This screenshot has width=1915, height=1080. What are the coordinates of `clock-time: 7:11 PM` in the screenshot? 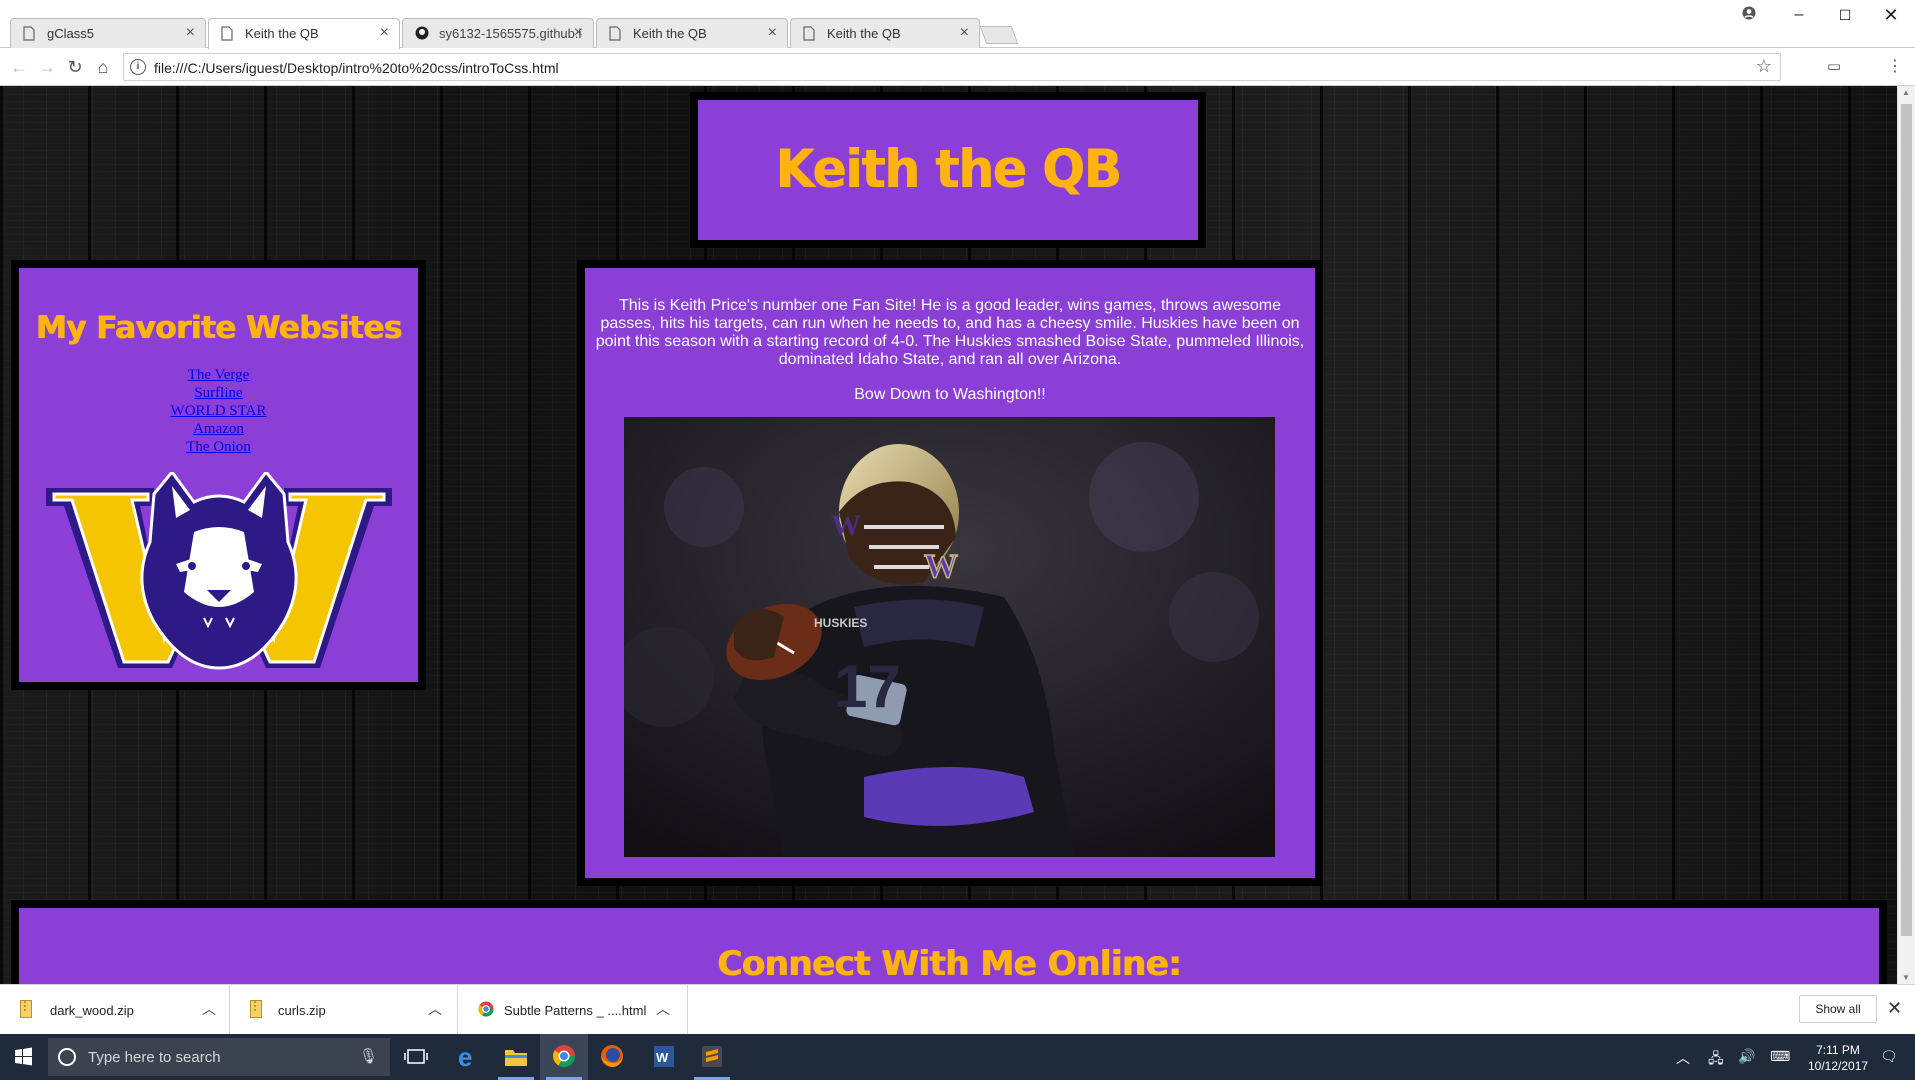 It's located at (1838, 1050).